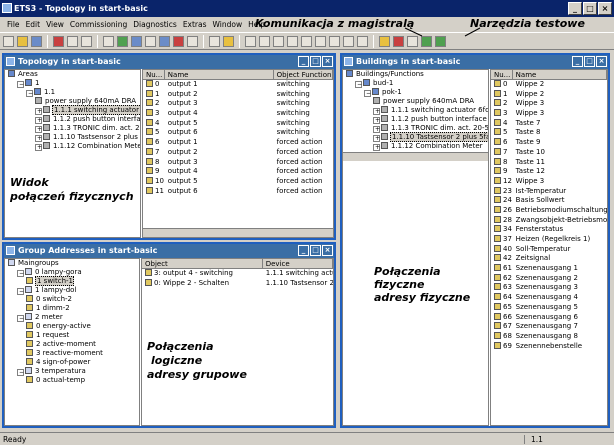 The width and height of the screenshot is (614, 445). Describe the element at coordinates (72, 308) in the screenshot. I see `tree-node: 1 dimm-2` at that location.